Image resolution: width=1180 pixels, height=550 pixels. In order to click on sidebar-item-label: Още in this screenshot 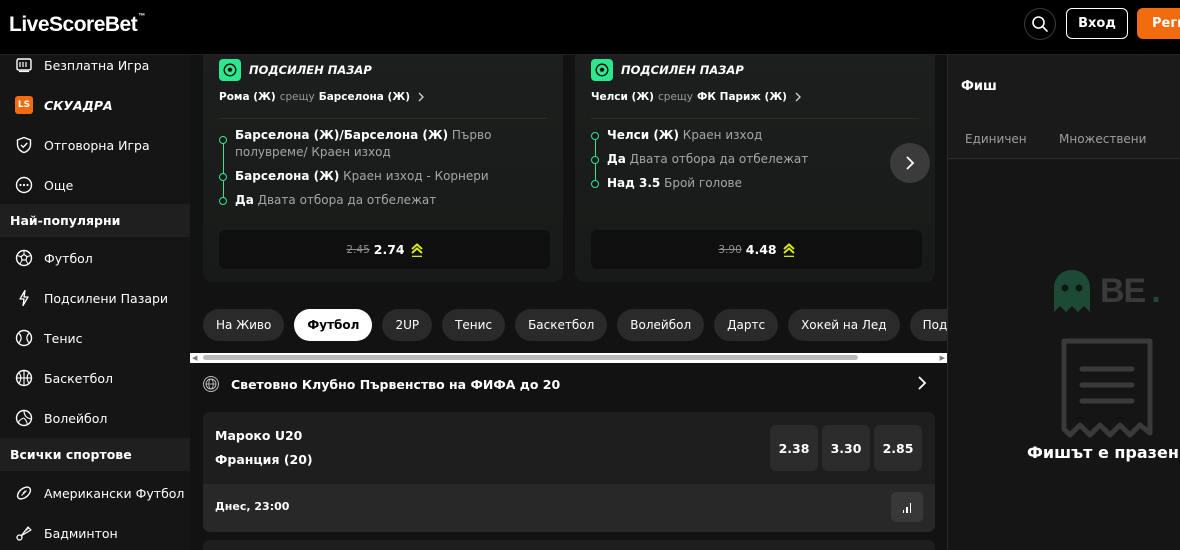, I will do `click(59, 185)`.